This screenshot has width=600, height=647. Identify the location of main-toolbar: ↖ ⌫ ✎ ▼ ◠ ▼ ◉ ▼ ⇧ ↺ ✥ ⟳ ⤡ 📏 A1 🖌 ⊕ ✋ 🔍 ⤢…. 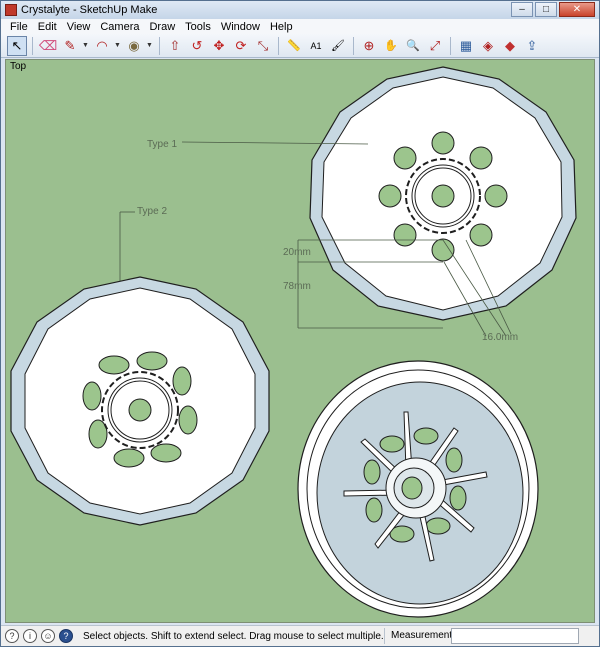
(300, 46).